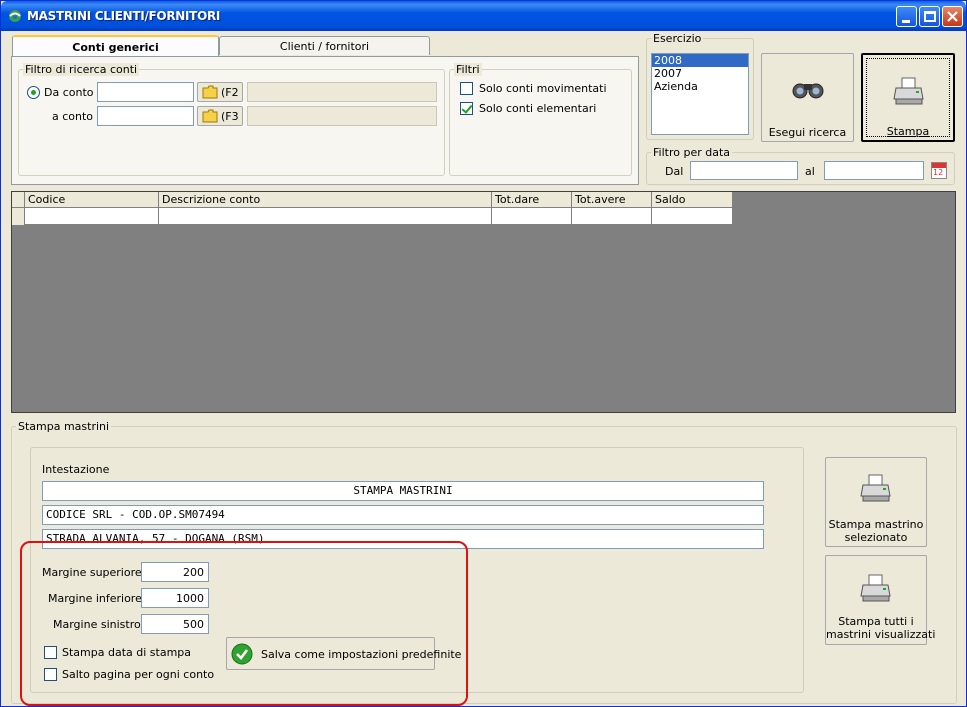 The width and height of the screenshot is (967, 707). I want to click on lookup-f3-button: (F3, so click(220, 116).